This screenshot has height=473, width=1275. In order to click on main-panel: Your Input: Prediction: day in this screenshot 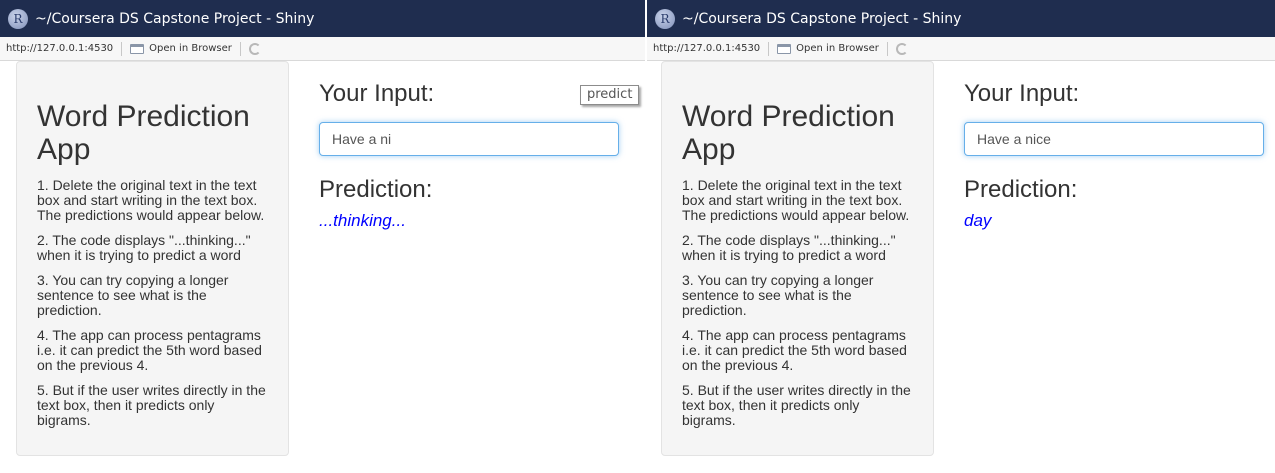, I will do `click(1114, 156)`.